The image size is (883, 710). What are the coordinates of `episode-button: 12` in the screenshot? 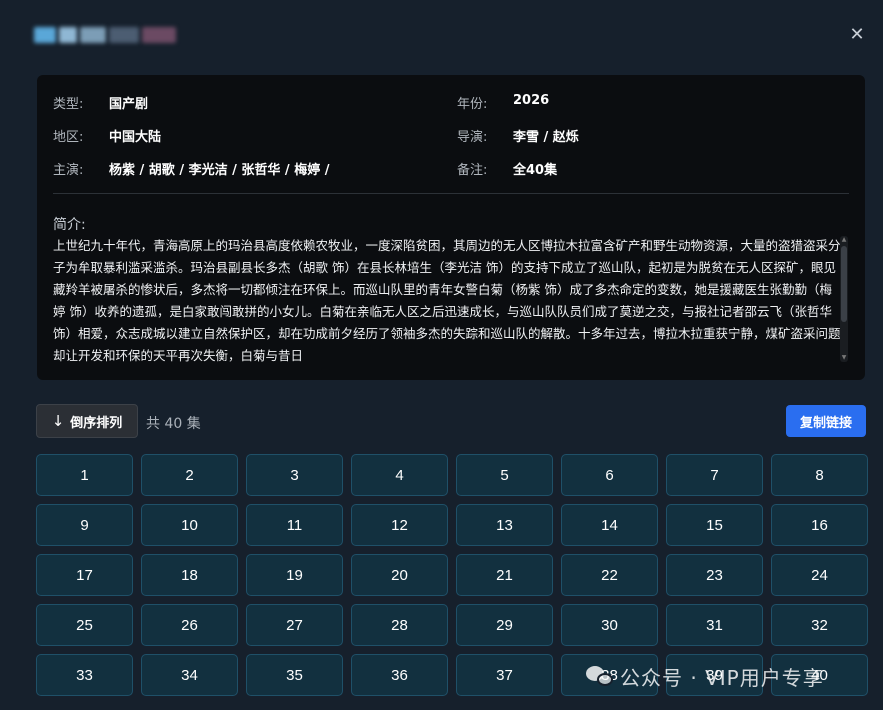 It's located at (399, 525).